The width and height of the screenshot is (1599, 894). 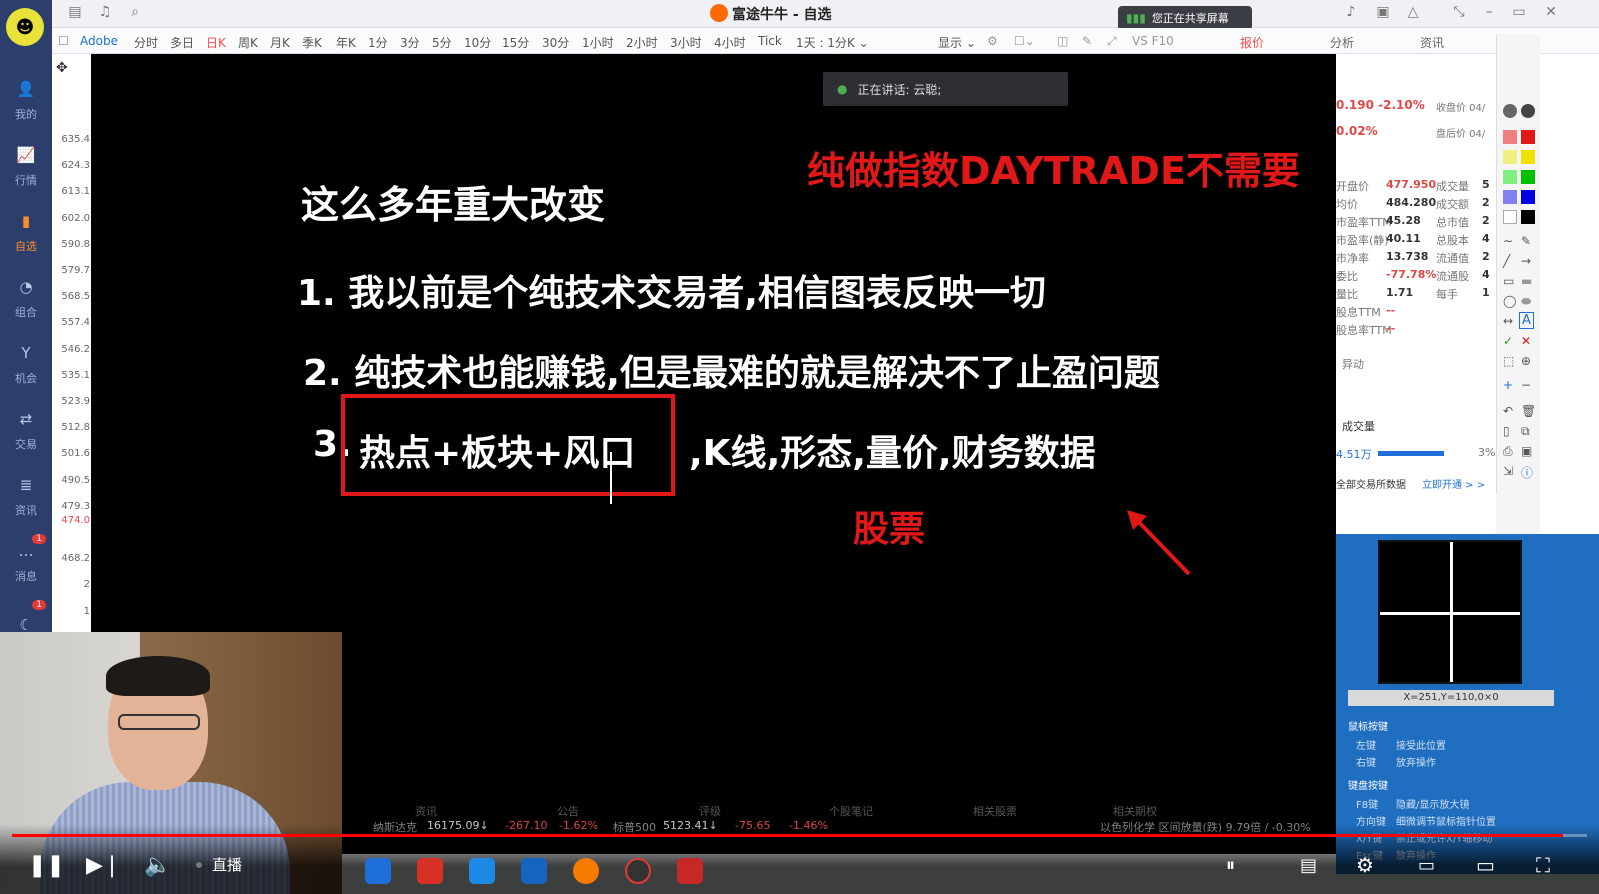 What do you see at coordinates (598, 42) in the screenshot?
I see `period-tab: 1小时` at bounding box center [598, 42].